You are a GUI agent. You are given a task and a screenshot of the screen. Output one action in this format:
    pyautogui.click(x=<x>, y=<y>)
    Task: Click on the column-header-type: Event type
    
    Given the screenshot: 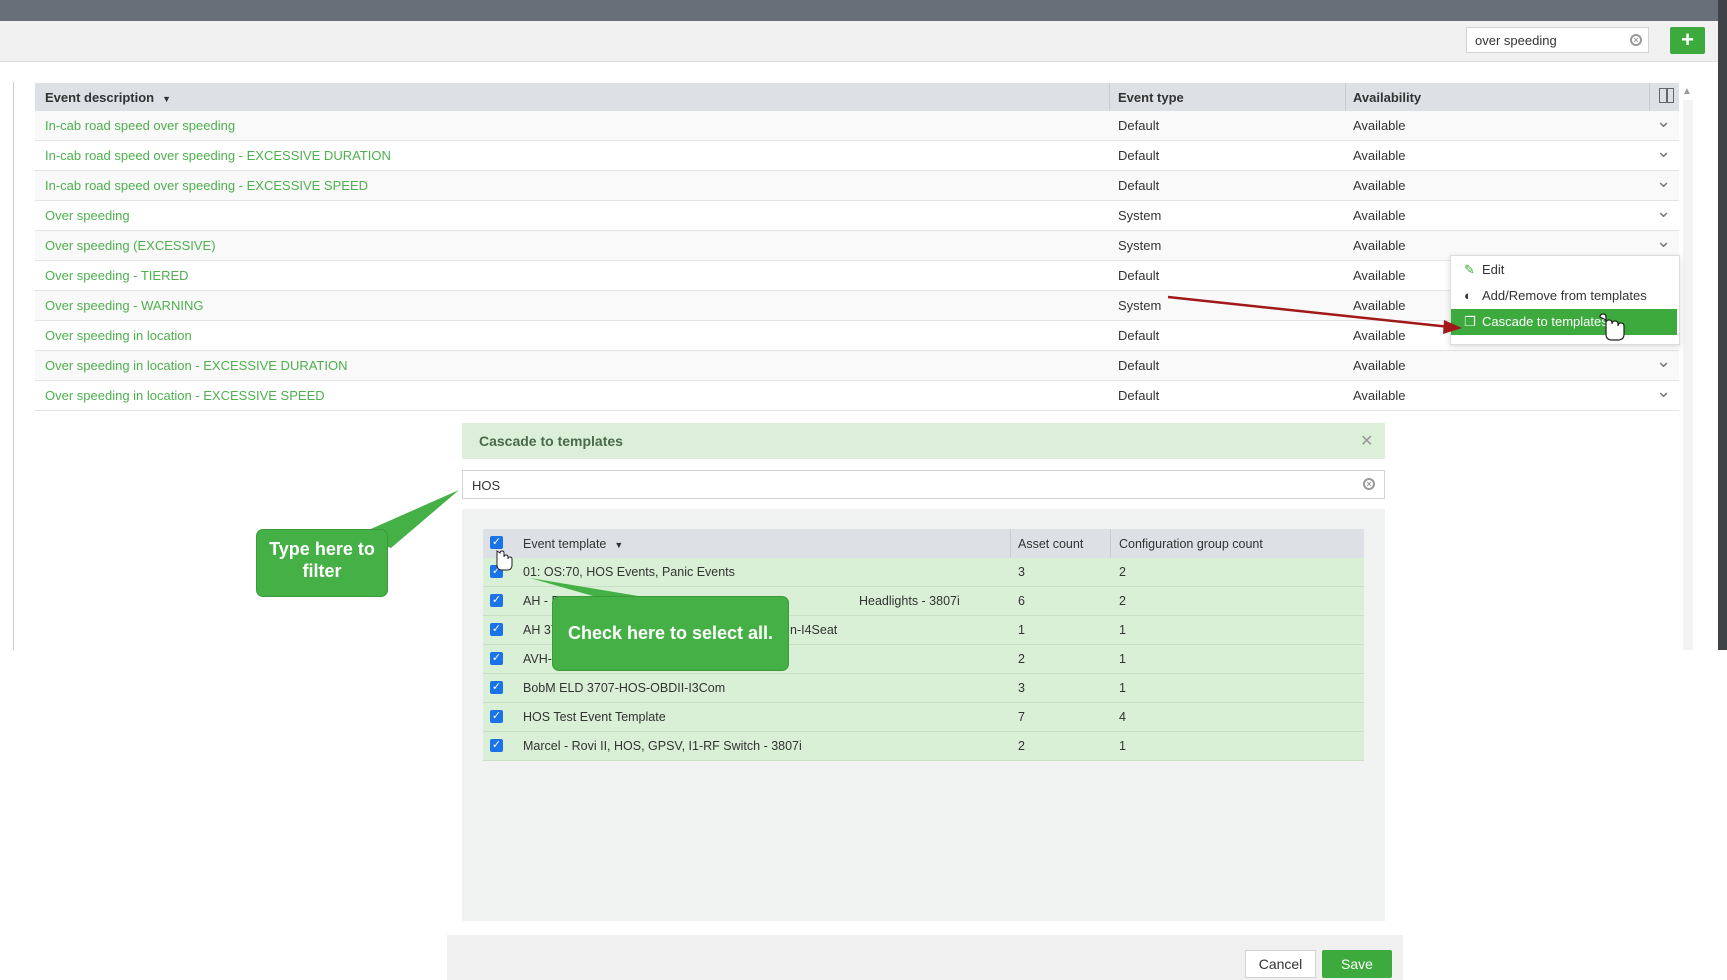 What is the action you would take?
    pyautogui.click(x=1151, y=97)
    